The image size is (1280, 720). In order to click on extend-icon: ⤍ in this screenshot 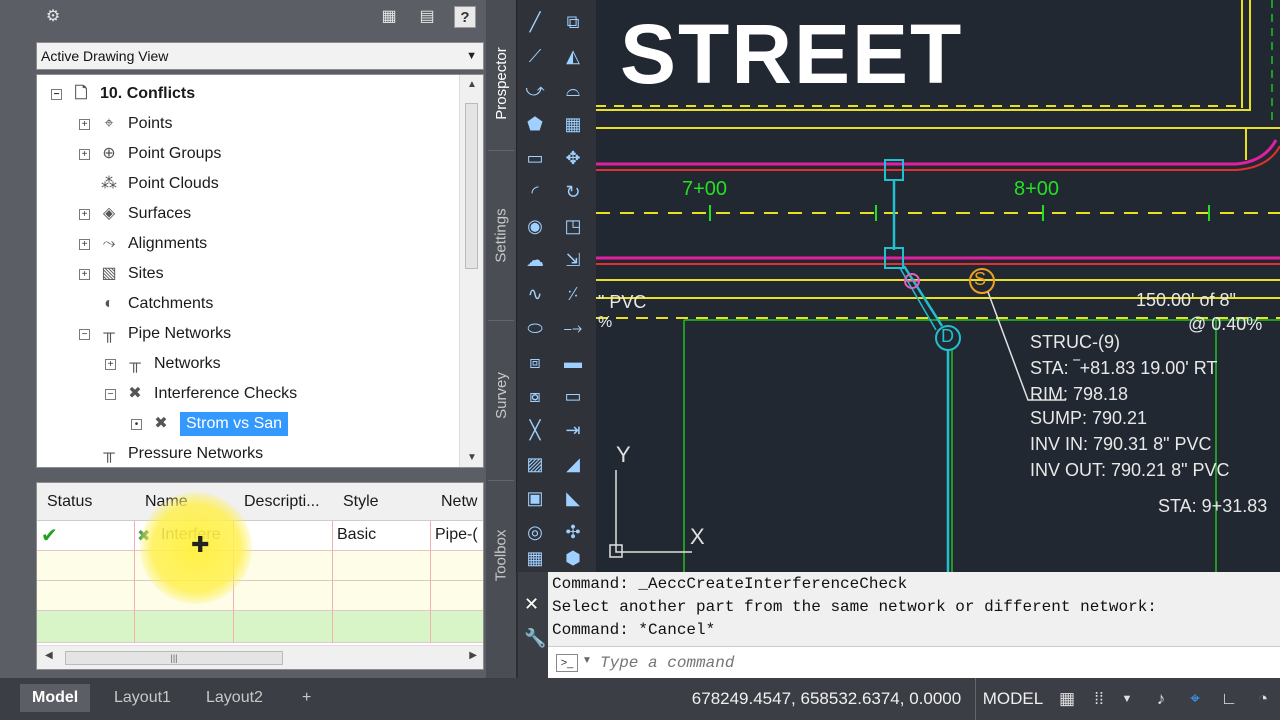, I will do `click(573, 328)`.